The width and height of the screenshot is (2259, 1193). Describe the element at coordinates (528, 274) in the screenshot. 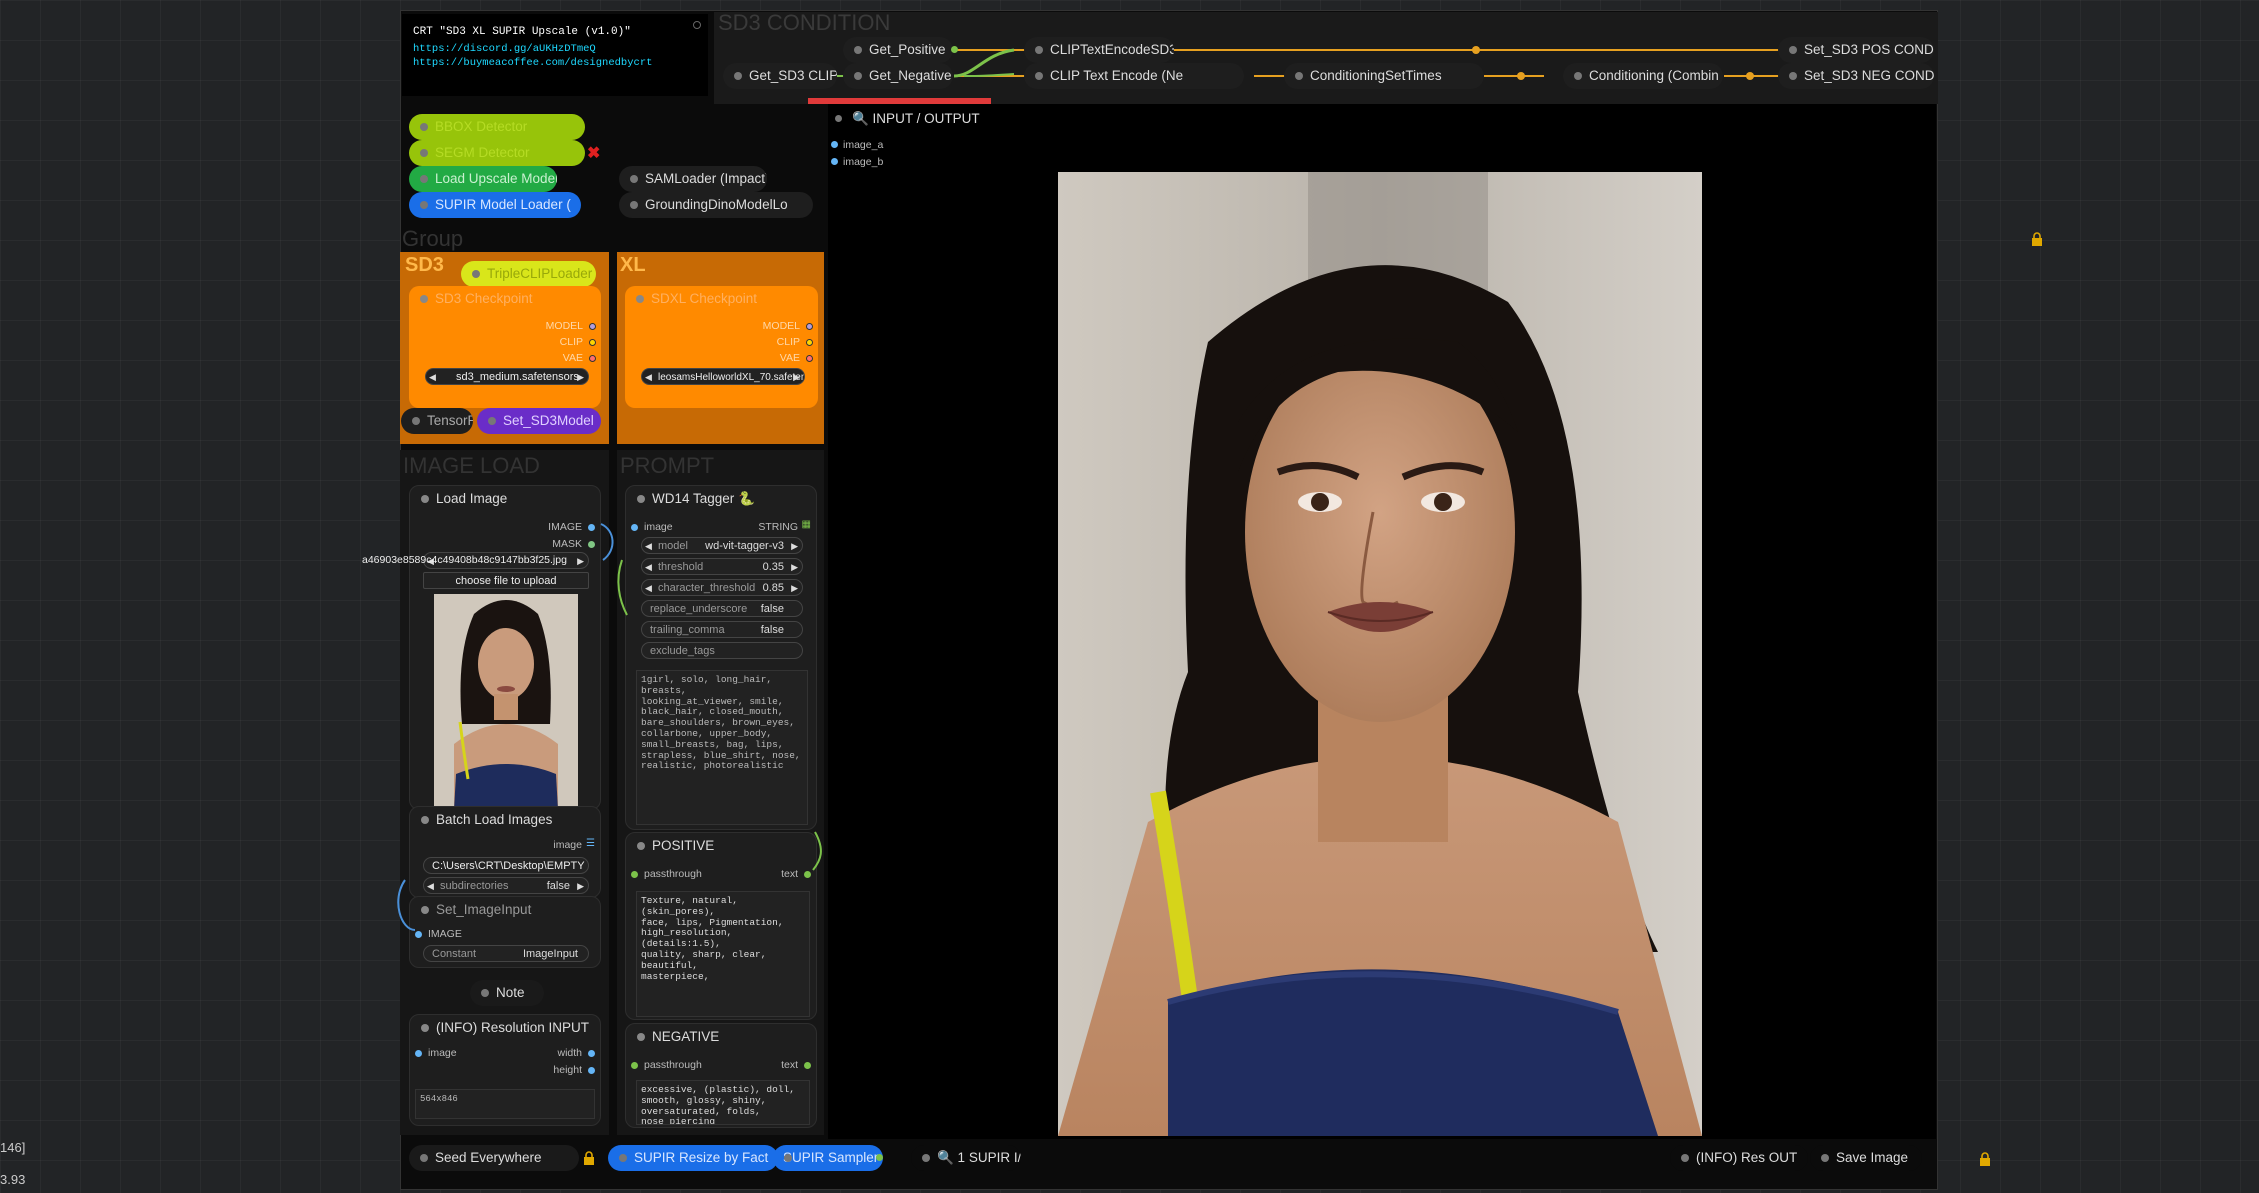

I see `triple-clip-loader-node: TripleCLIPLoader` at that location.